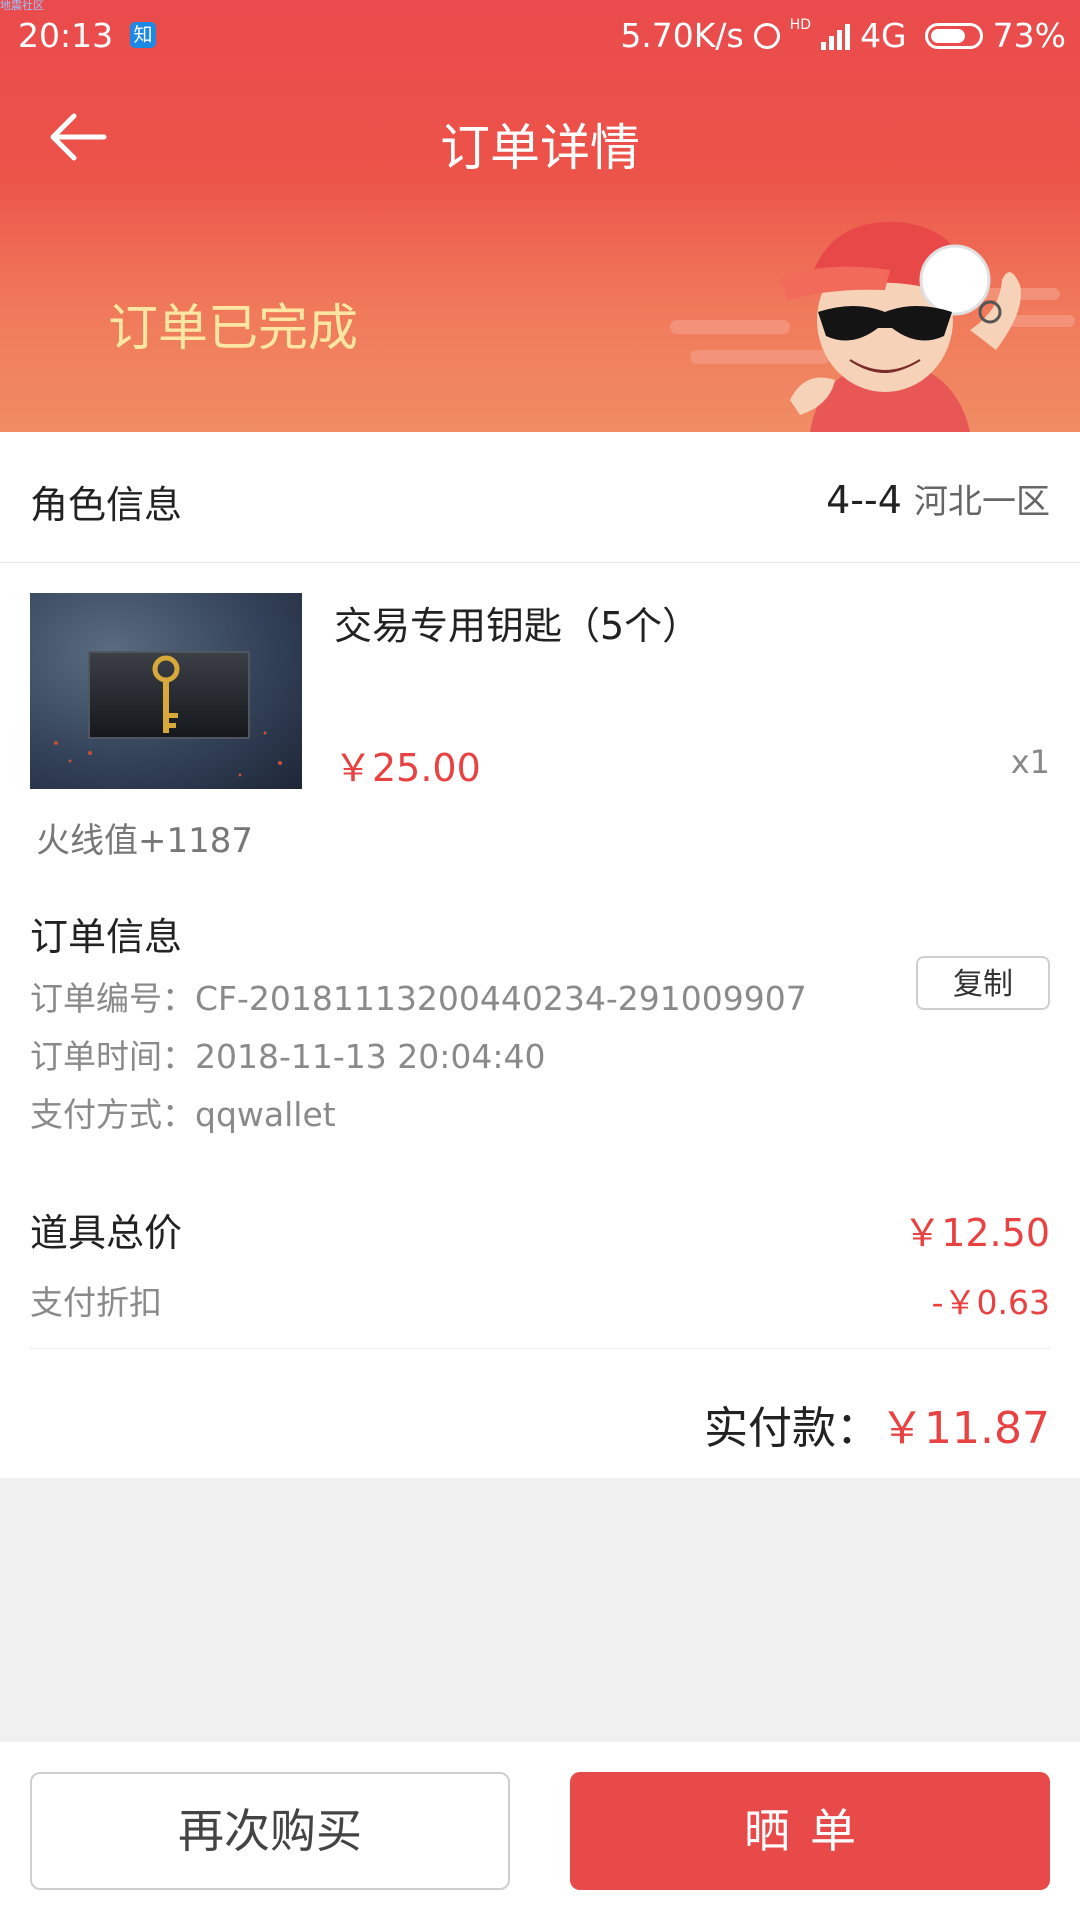  What do you see at coordinates (106, 937) in the screenshot?
I see `order-info-title: 订单信息` at bounding box center [106, 937].